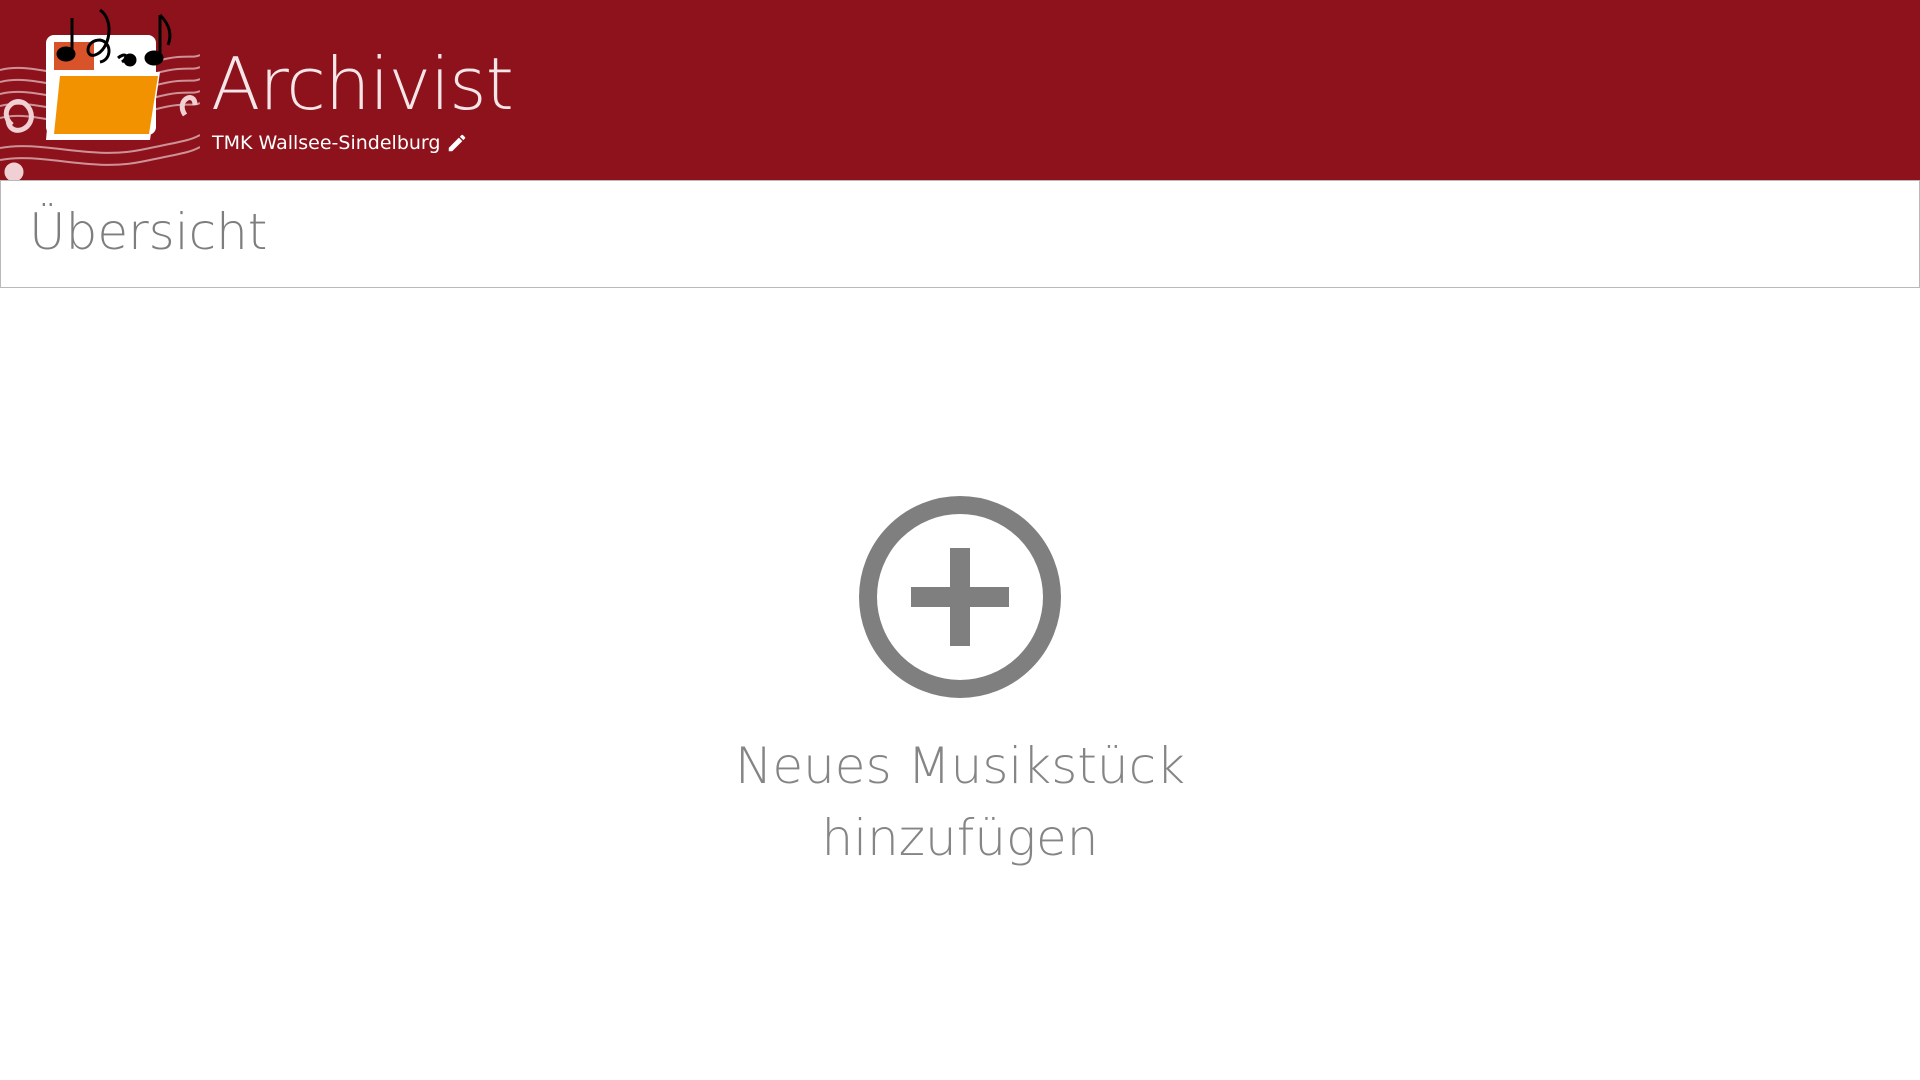 The height and width of the screenshot is (1080, 1920). Describe the element at coordinates (960, 766) in the screenshot. I see `add-label-line1: Neues Musikstück` at that location.